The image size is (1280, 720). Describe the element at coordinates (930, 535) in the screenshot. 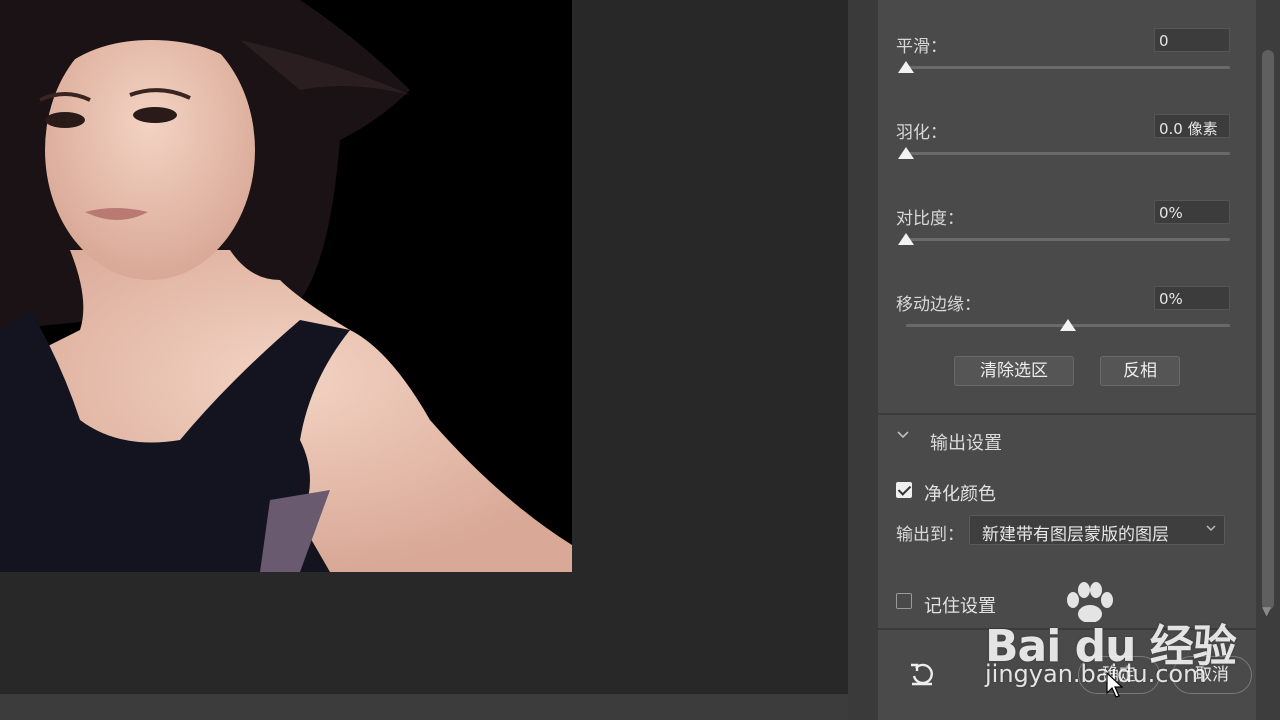

I see `output-to-label: 输出到：` at that location.